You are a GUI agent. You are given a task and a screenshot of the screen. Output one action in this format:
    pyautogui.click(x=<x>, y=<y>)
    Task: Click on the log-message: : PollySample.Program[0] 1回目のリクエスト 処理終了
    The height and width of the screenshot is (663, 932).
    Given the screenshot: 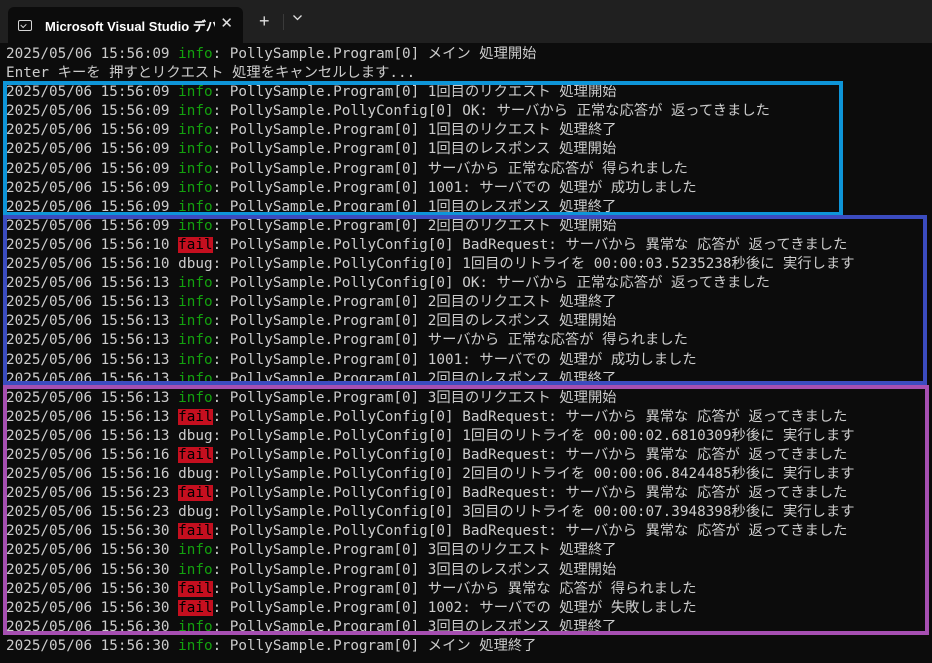 What is the action you would take?
    pyautogui.click(x=414, y=130)
    